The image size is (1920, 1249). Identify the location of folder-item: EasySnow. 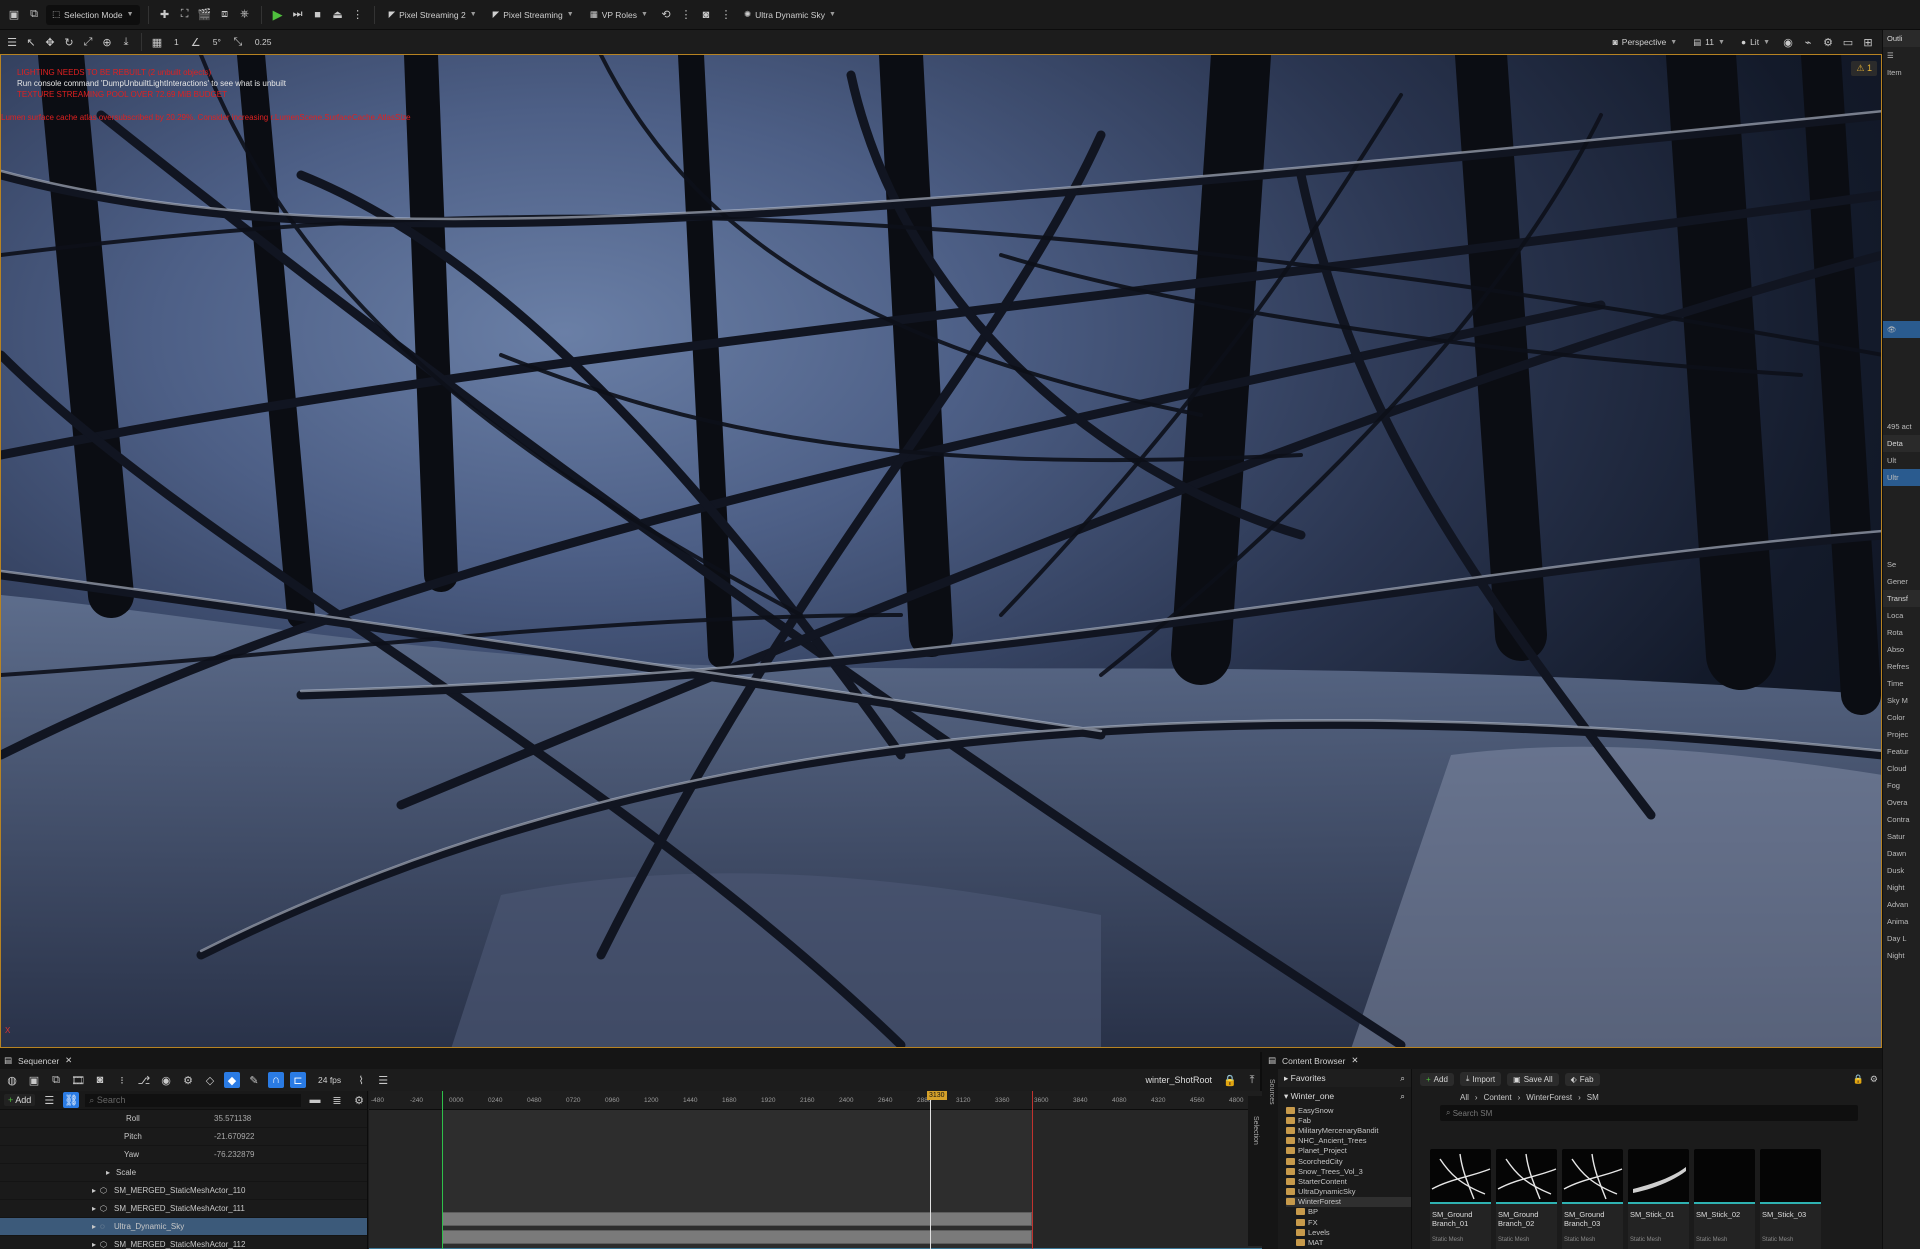
(1348, 1110).